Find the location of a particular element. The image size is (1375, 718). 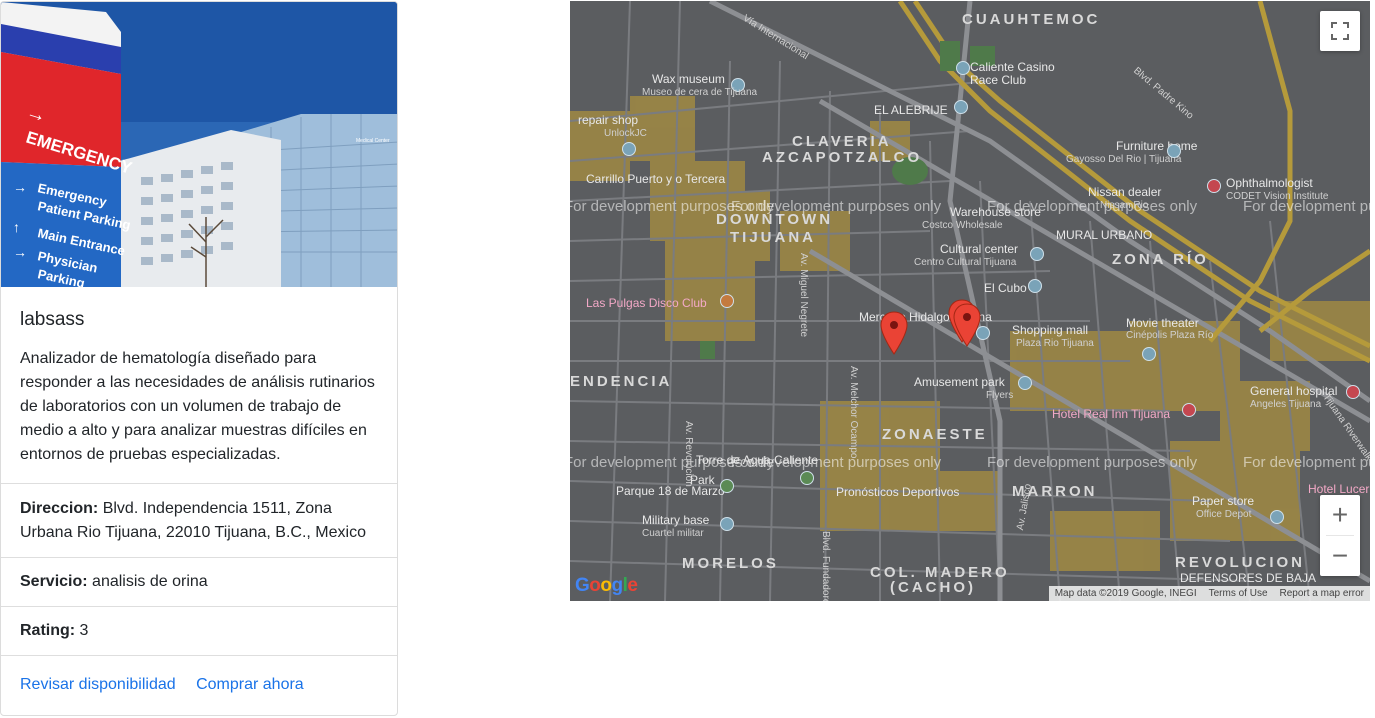

cinema-poi-icon is located at coordinates (1149, 354).